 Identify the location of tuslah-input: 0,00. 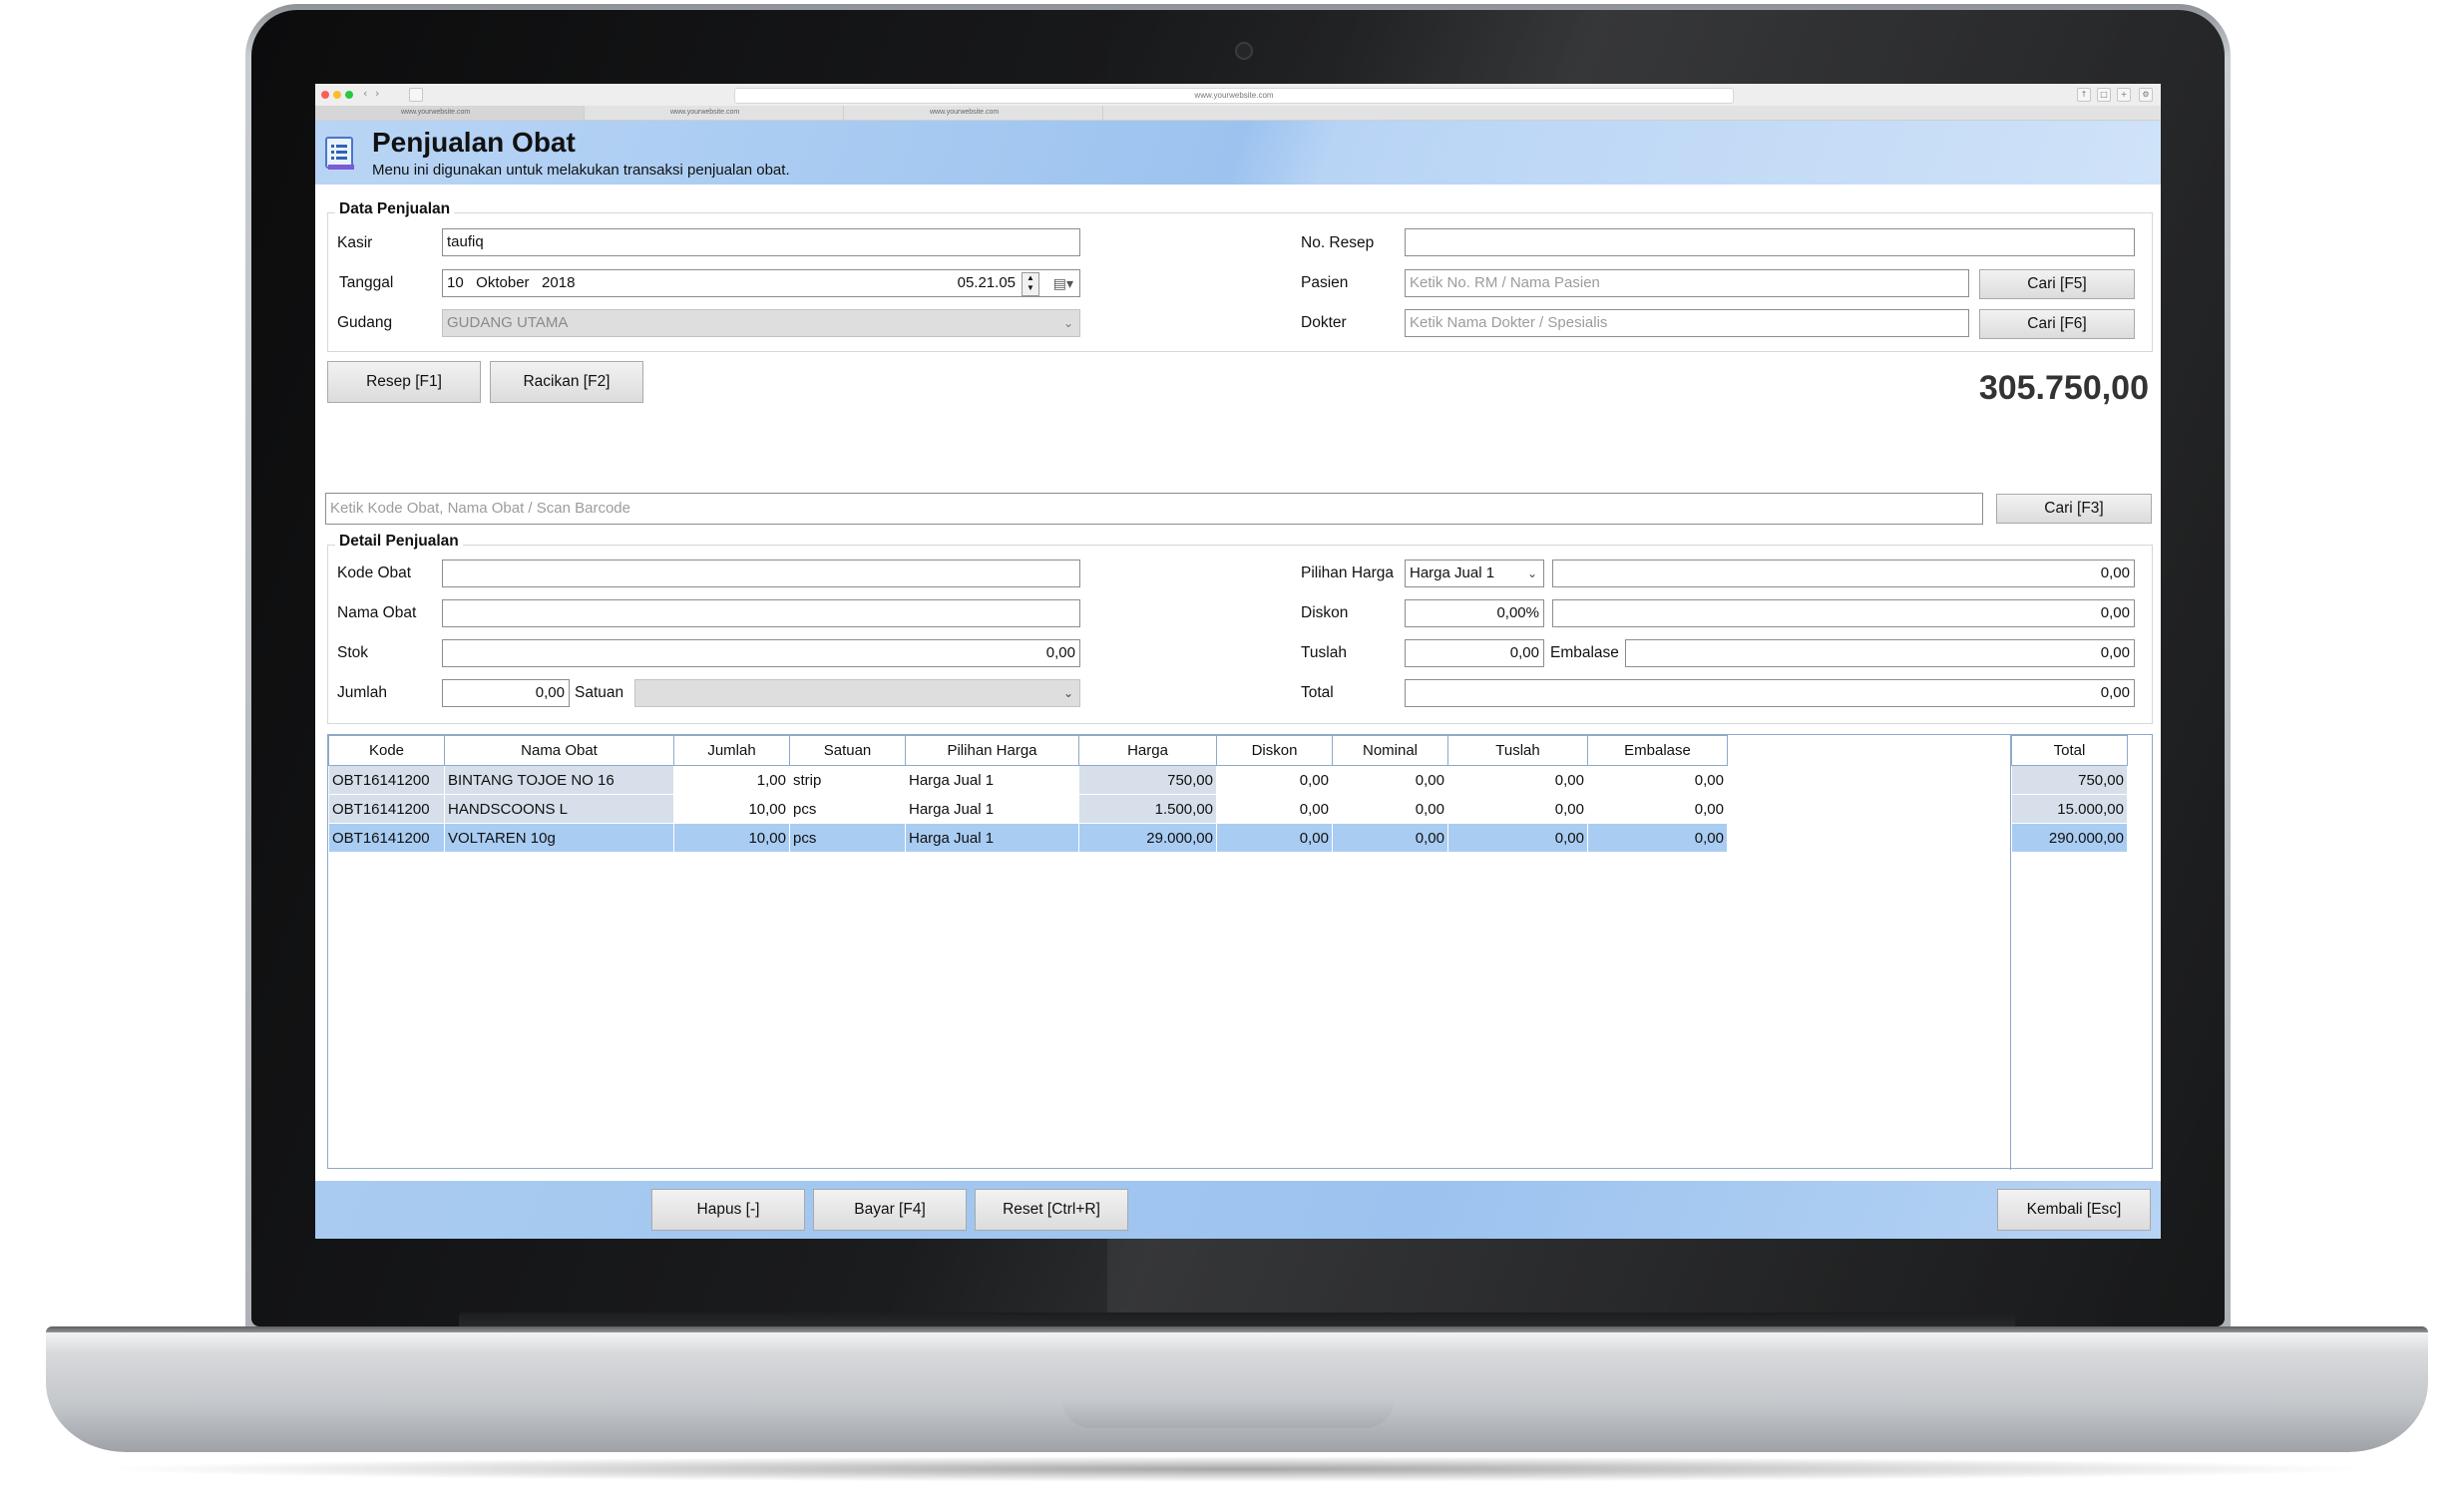
(1474, 653).